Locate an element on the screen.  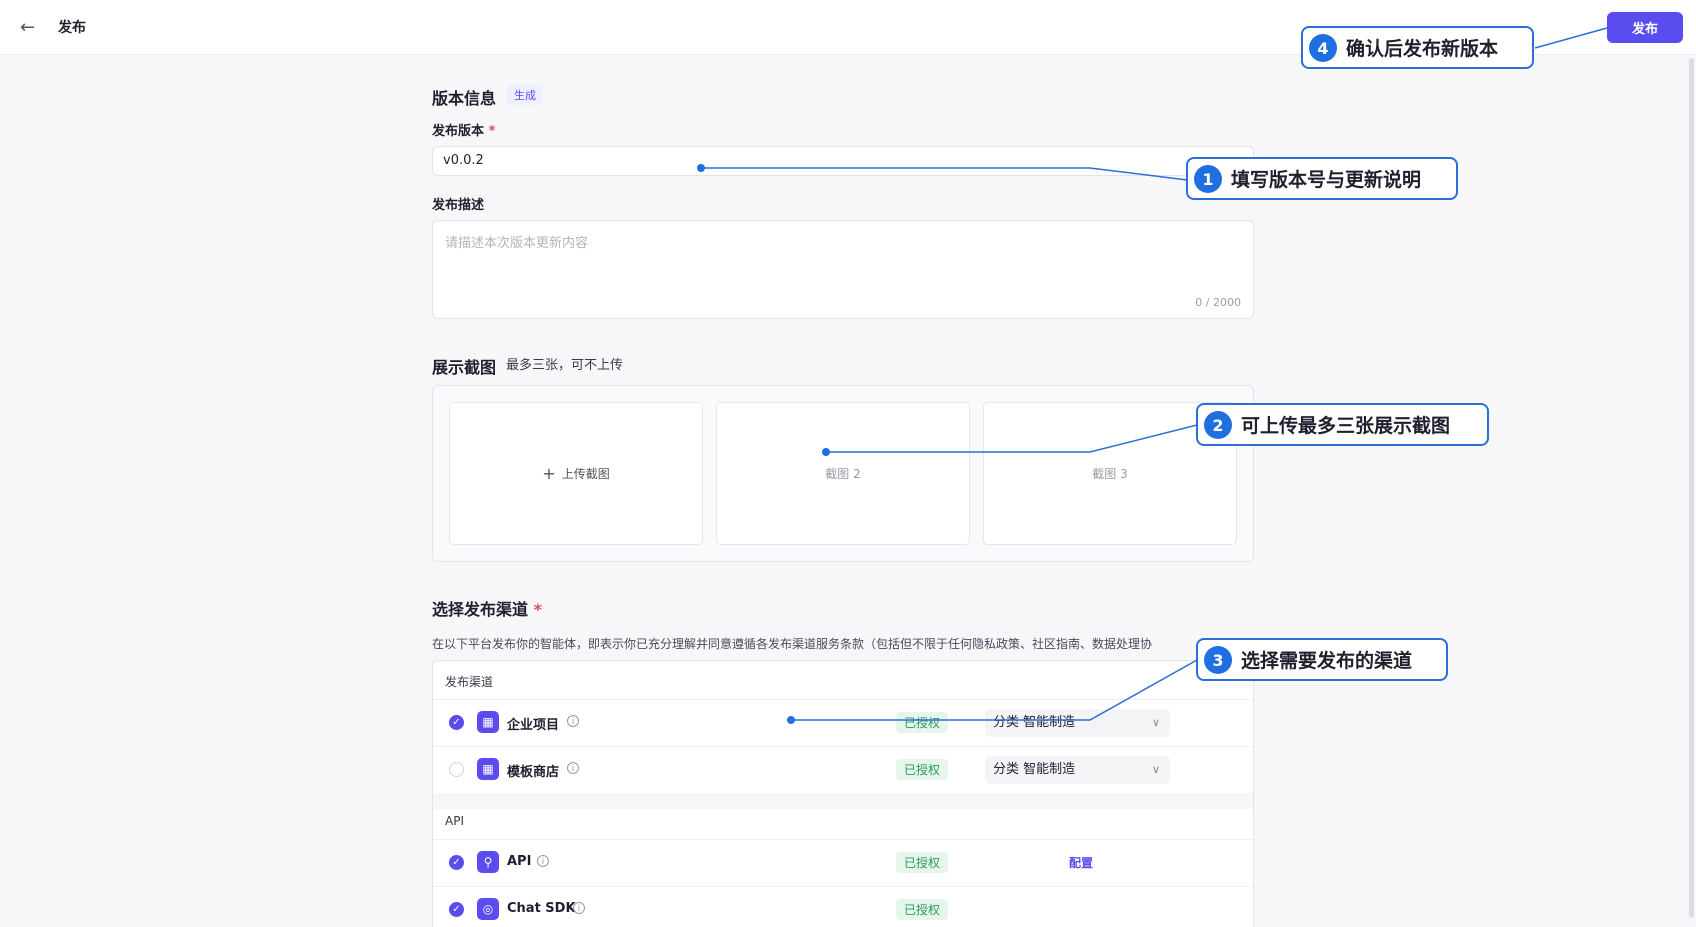
version-label: 发布版本 * is located at coordinates (463, 129).